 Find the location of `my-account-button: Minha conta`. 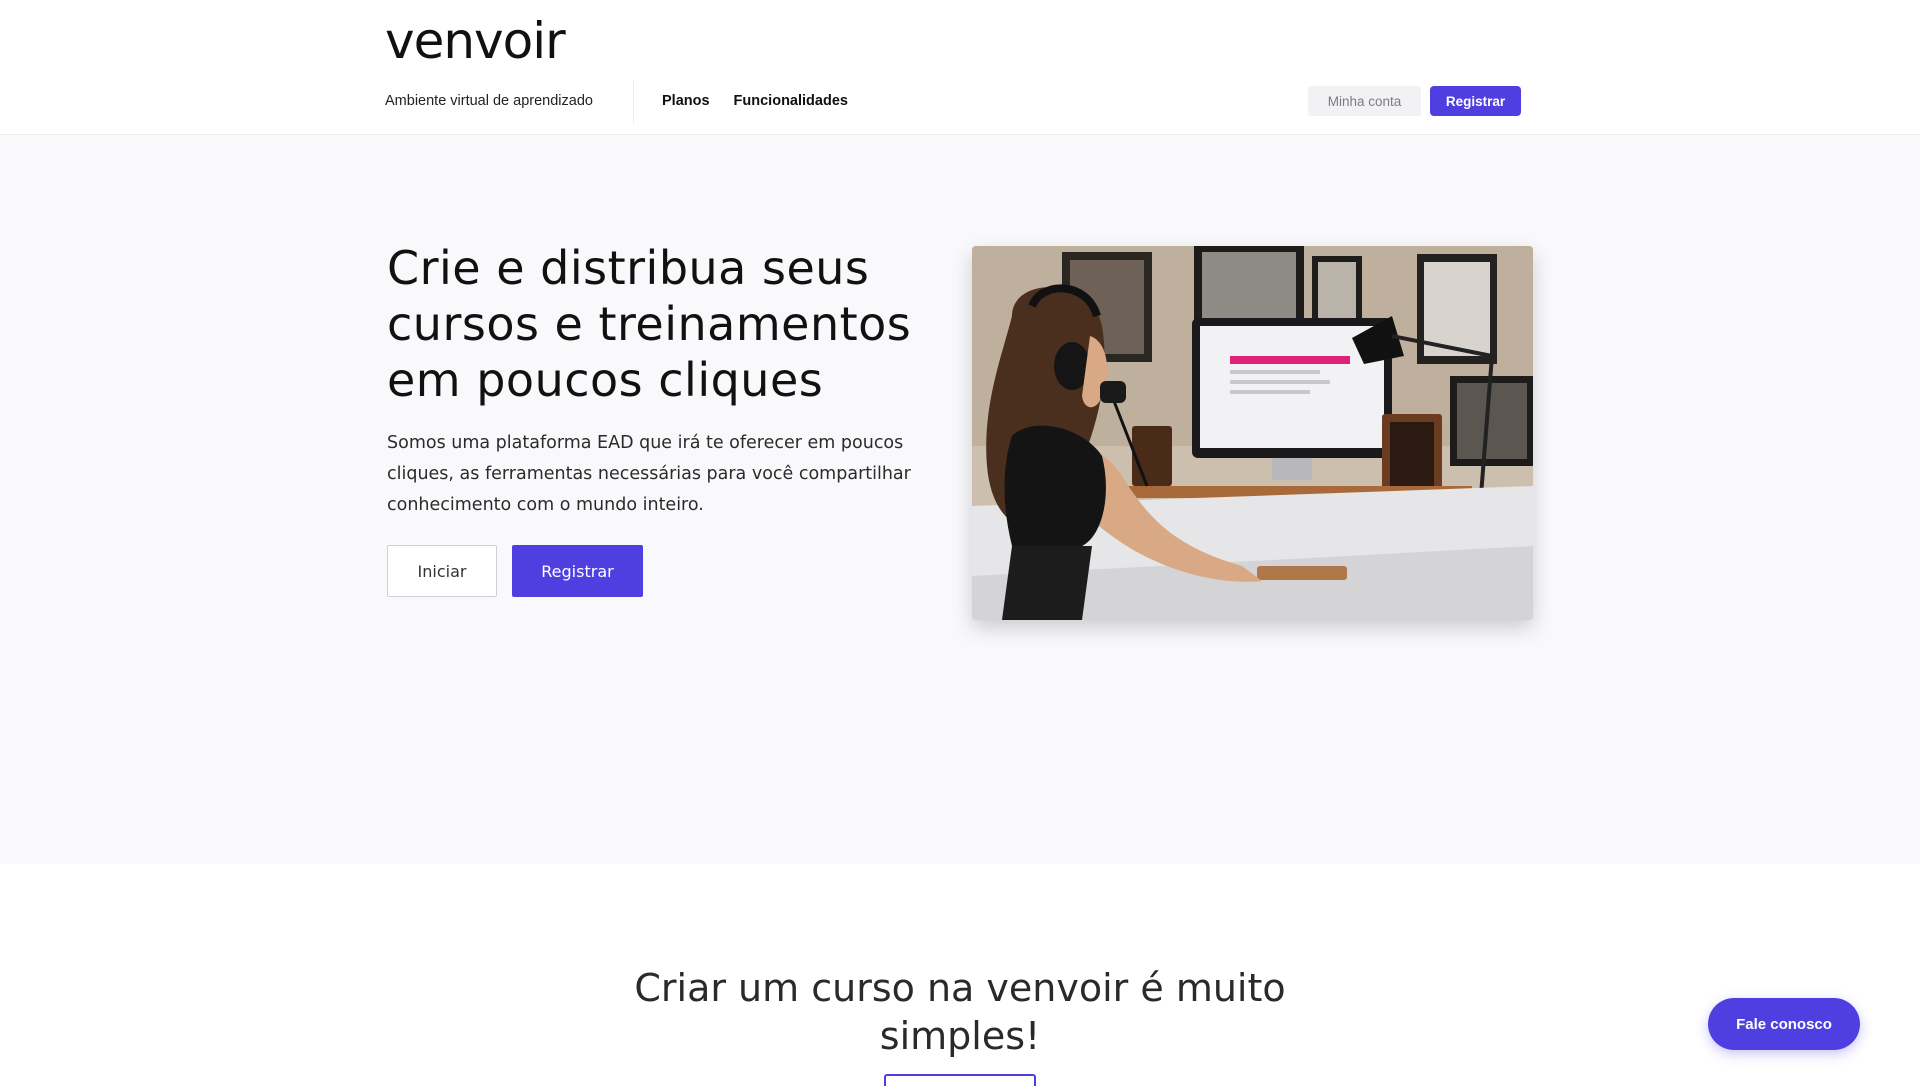

my-account-button: Minha conta is located at coordinates (1364, 101).